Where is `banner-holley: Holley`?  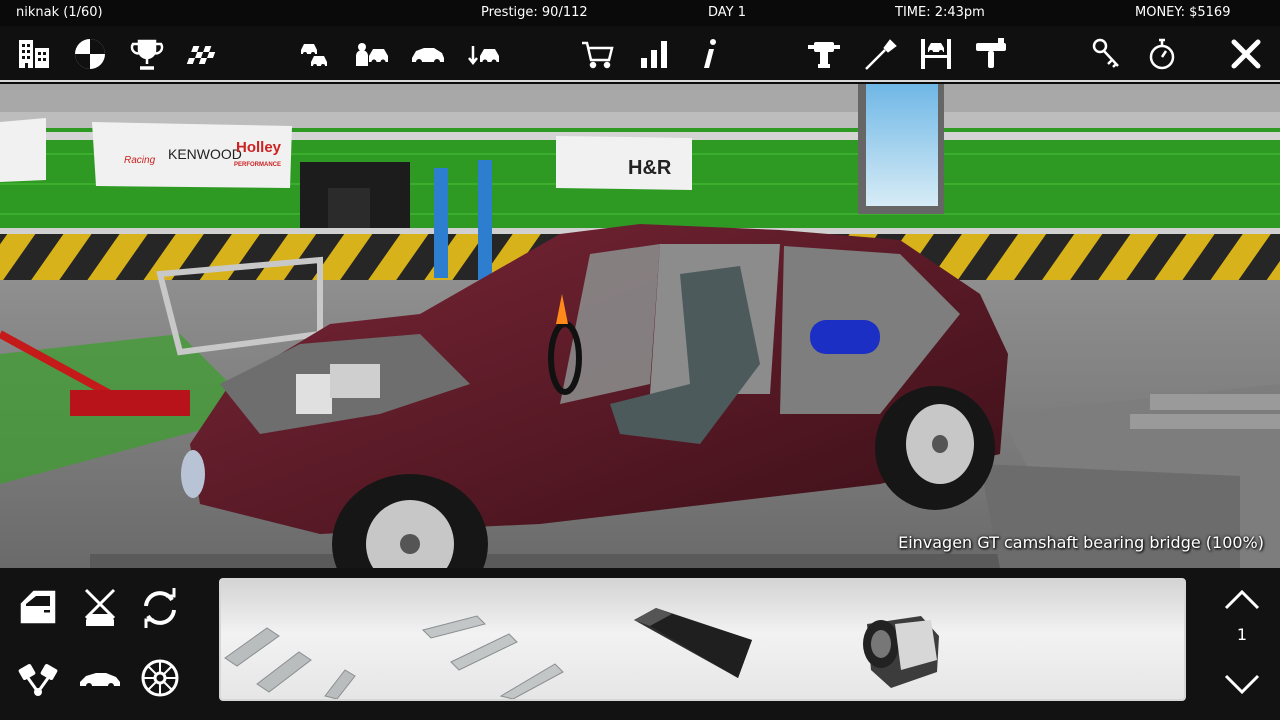 banner-holley: Holley is located at coordinates (259, 147).